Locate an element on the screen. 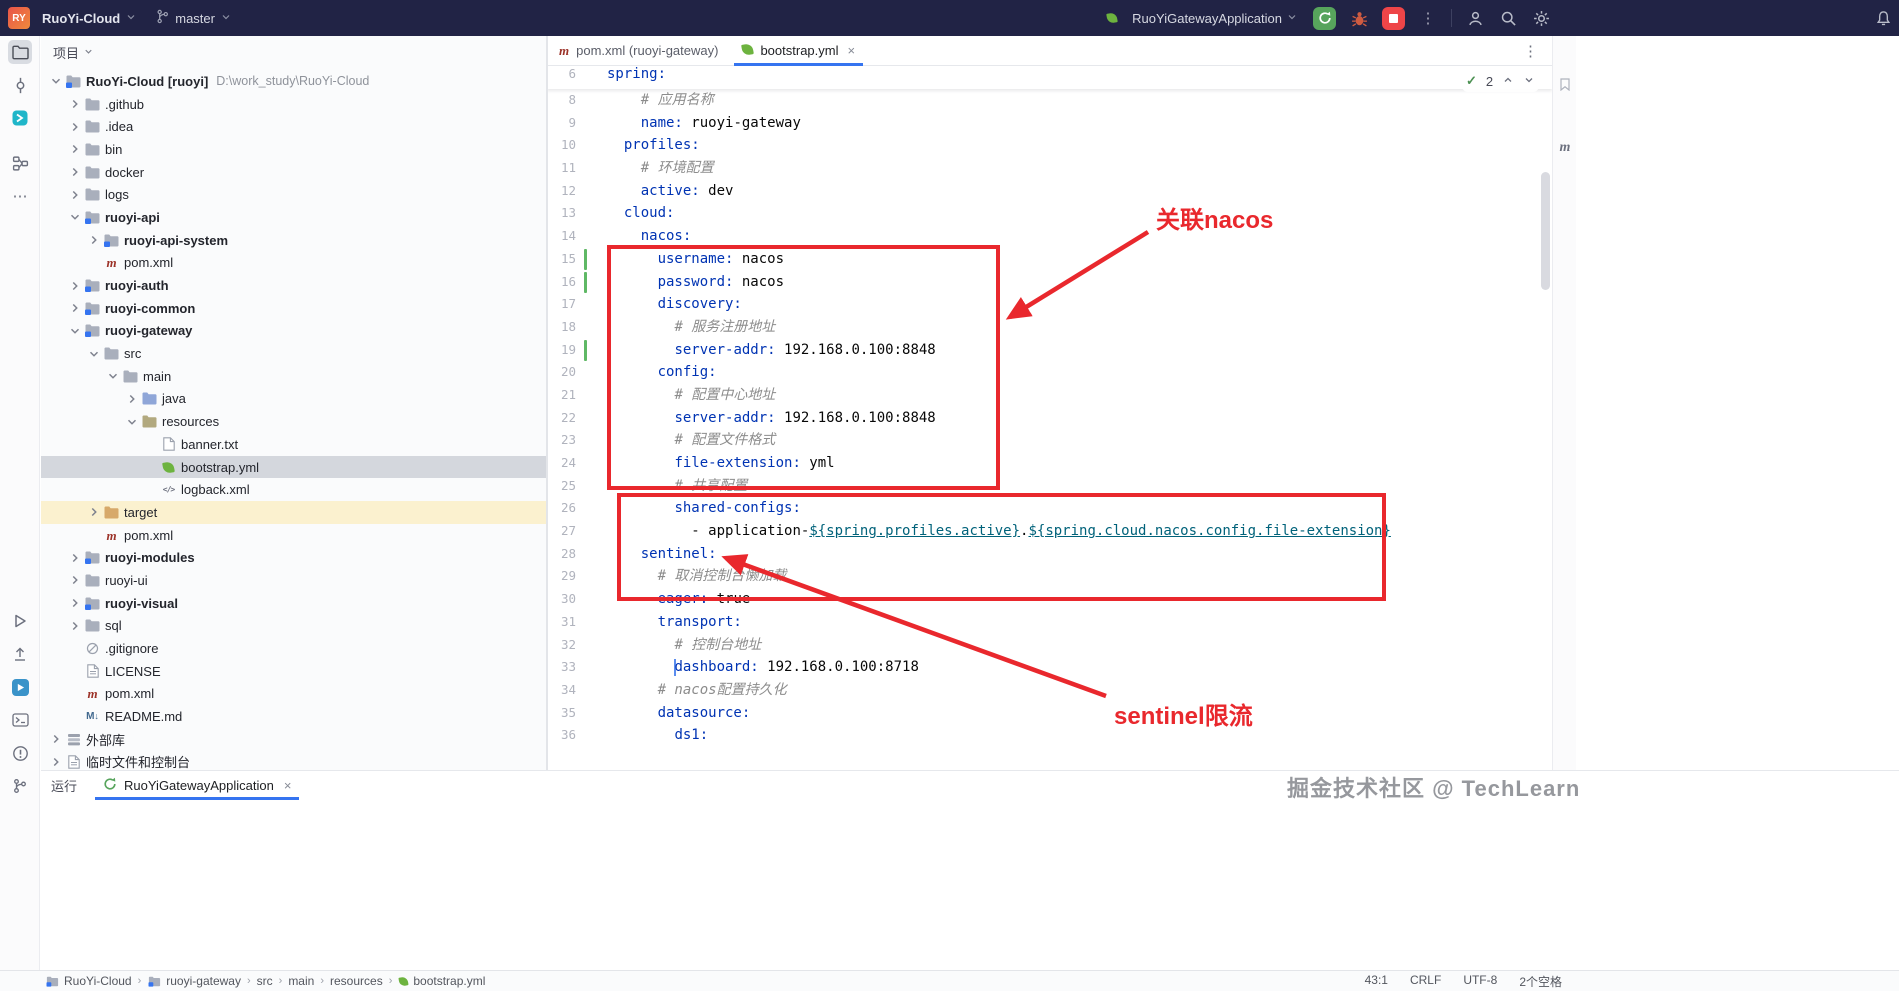 This screenshot has width=1899, height=991. tab-options-icon: ⋮ is located at coordinates (1530, 51).